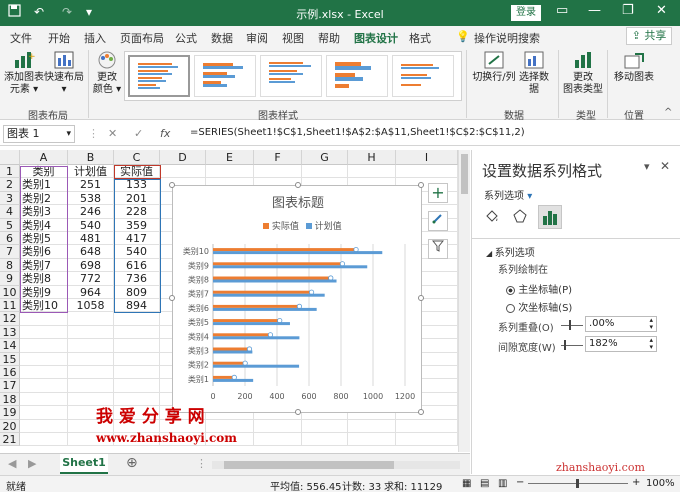 This screenshot has height=493, width=680. What do you see at coordinates (464, 174) in the screenshot?
I see `scrollbar-thumb` at bounding box center [464, 174].